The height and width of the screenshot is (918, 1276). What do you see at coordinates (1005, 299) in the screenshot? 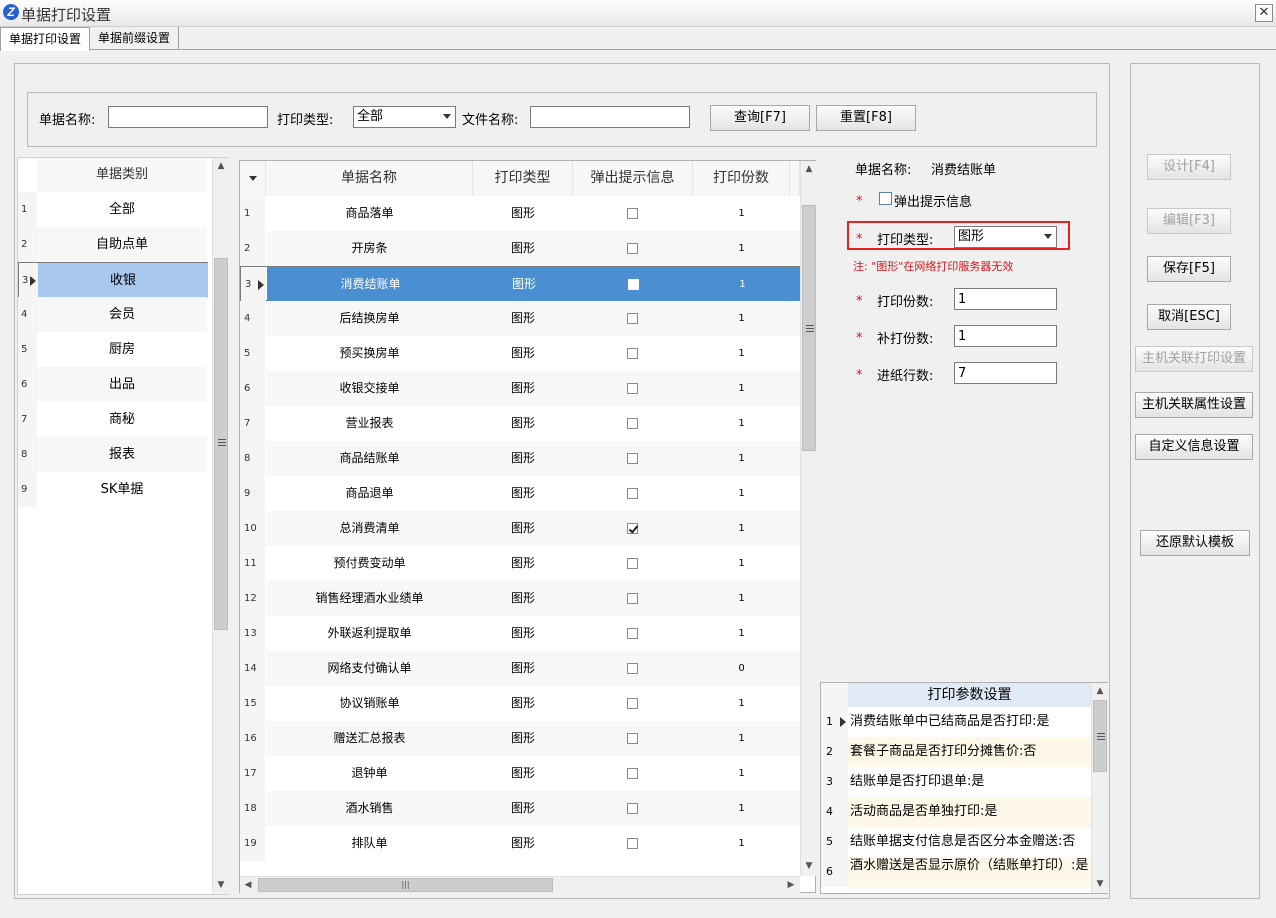
I see `copies-input` at bounding box center [1005, 299].